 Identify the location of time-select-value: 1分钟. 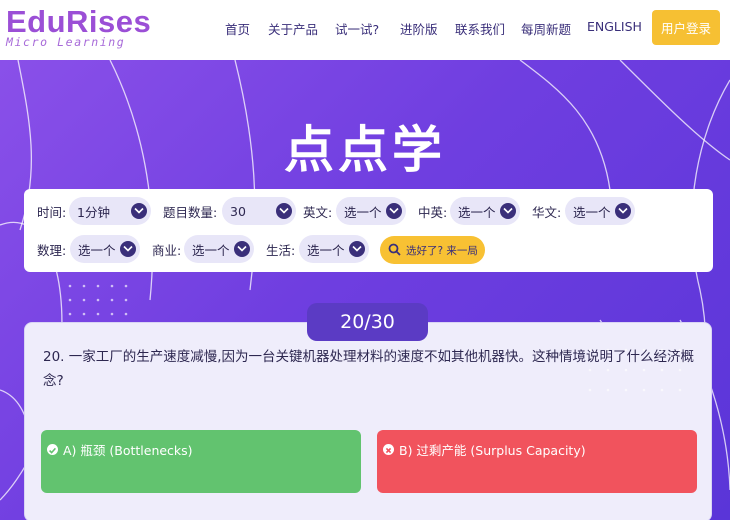
(93, 212).